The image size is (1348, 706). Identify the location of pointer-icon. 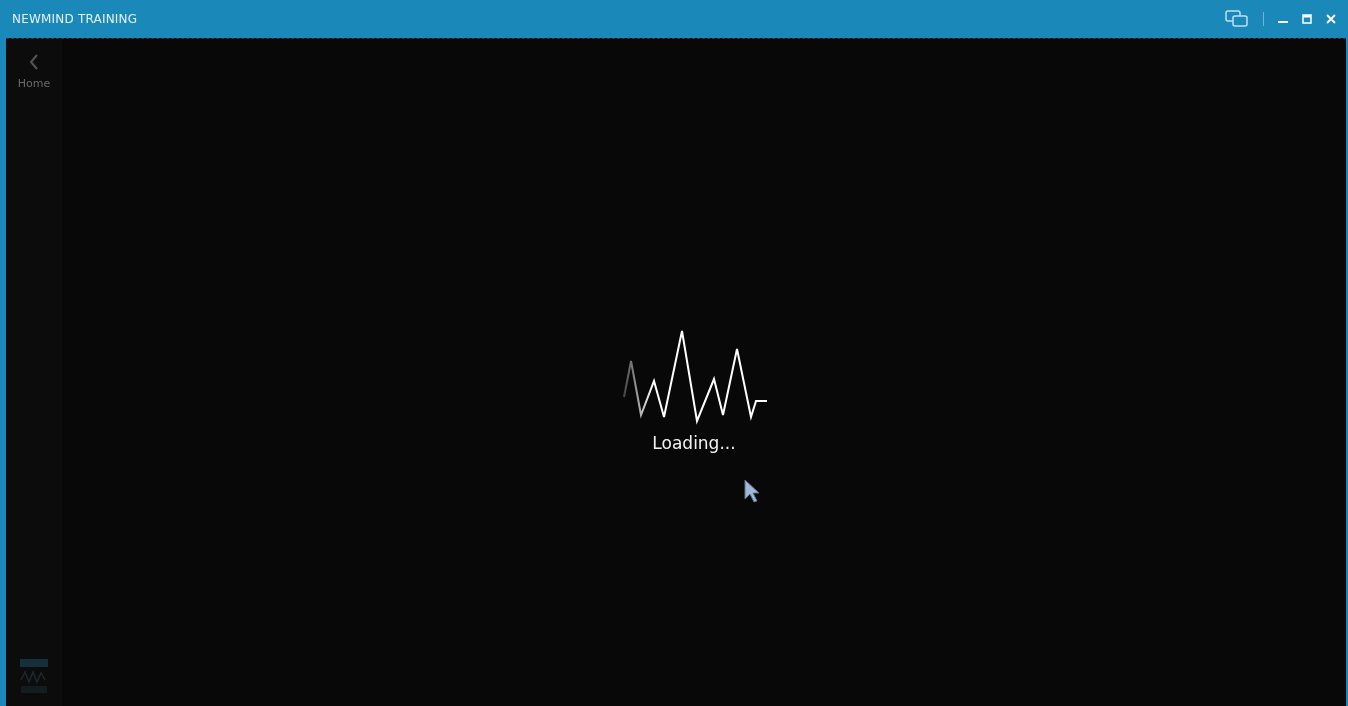
(752, 491).